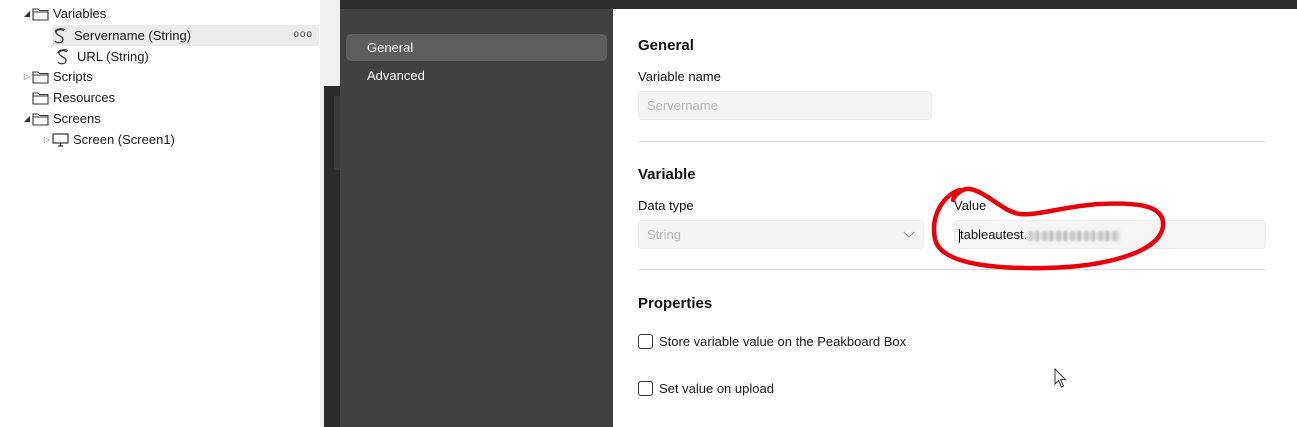 This screenshot has width=1297, height=427. Describe the element at coordinates (73, 76) in the screenshot. I see `tree-item-label: Scripts` at that location.